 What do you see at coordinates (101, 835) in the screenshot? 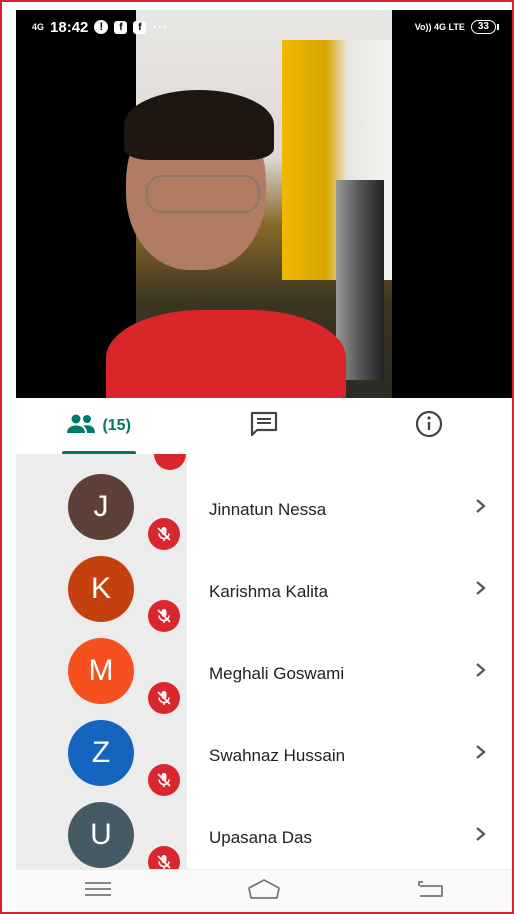
I see `avatar: U` at bounding box center [101, 835].